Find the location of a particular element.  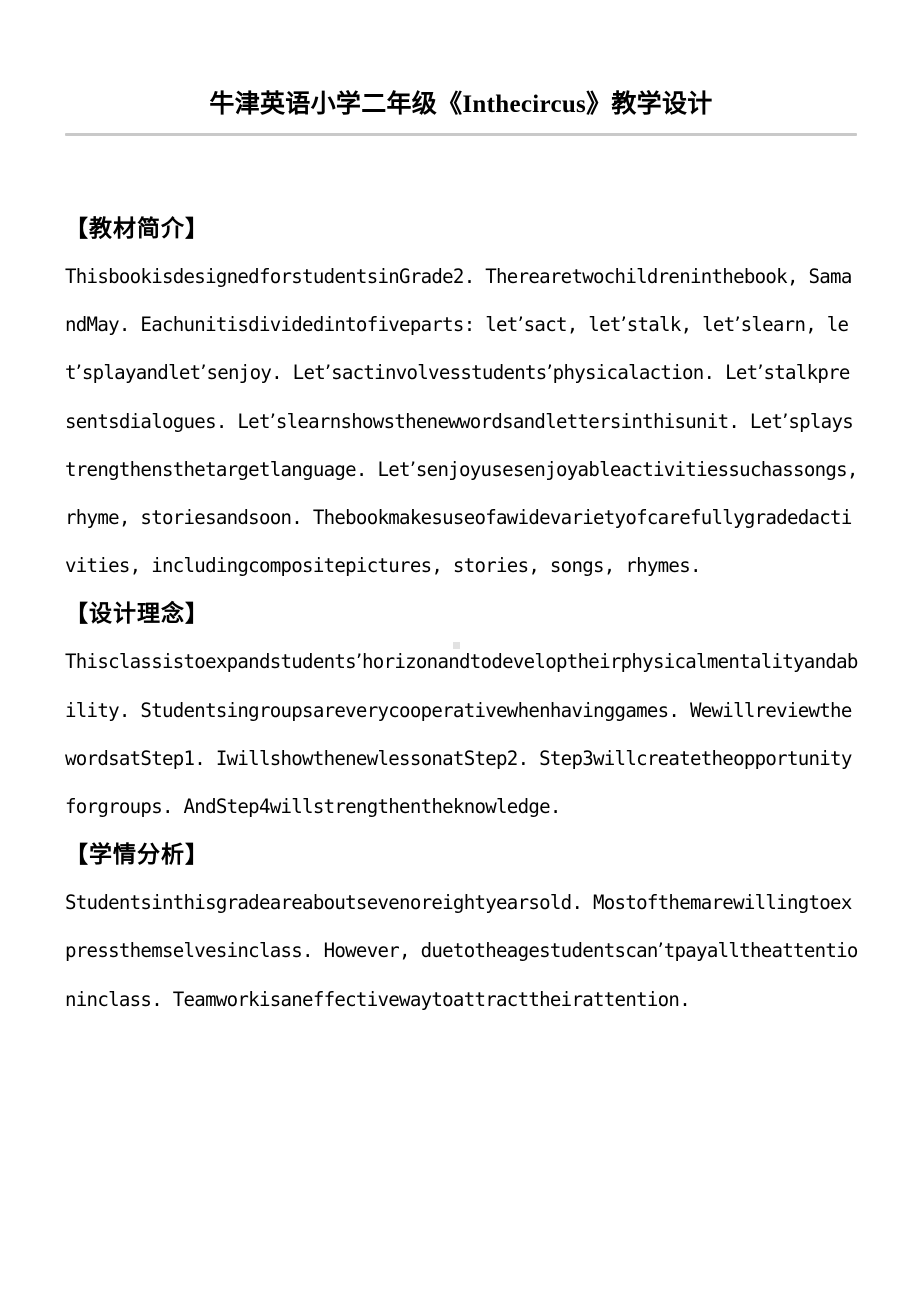

page-title: 牛津英语小学二年级《Inthecircus》教学设计 is located at coordinates (461, 104).